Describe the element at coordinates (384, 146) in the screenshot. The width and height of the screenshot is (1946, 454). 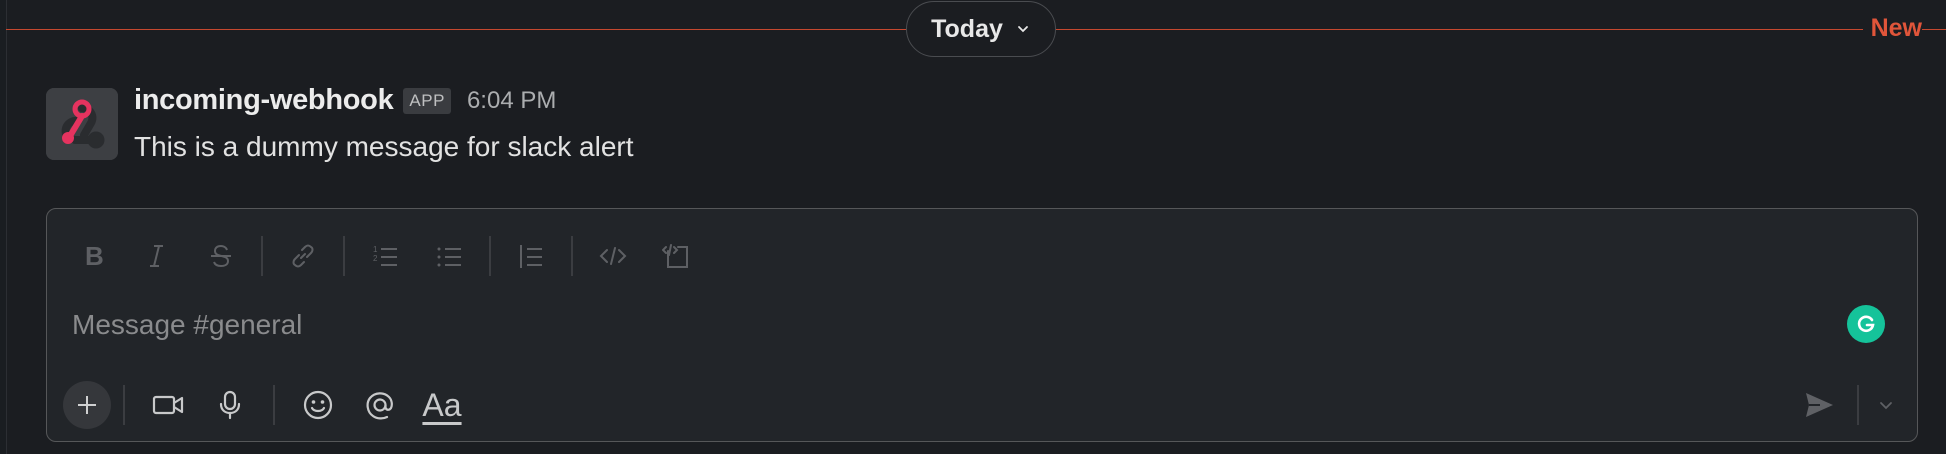
I see `message-text: This is a dummy message for slack alert` at that location.